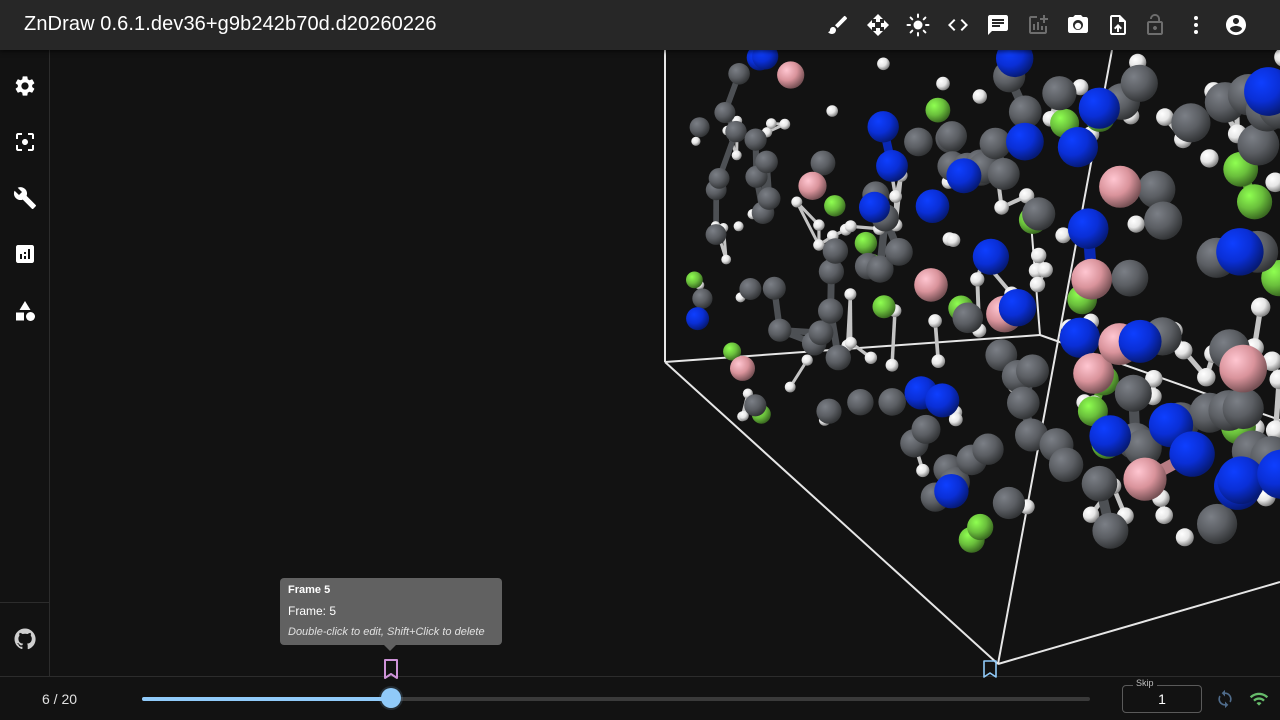 Image resolution: width=1280 pixels, height=720 pixels. What do you see at coordinates (1078, 25) in the screenshot?
I see `camera-icon` at bounding box center [1078, 25].